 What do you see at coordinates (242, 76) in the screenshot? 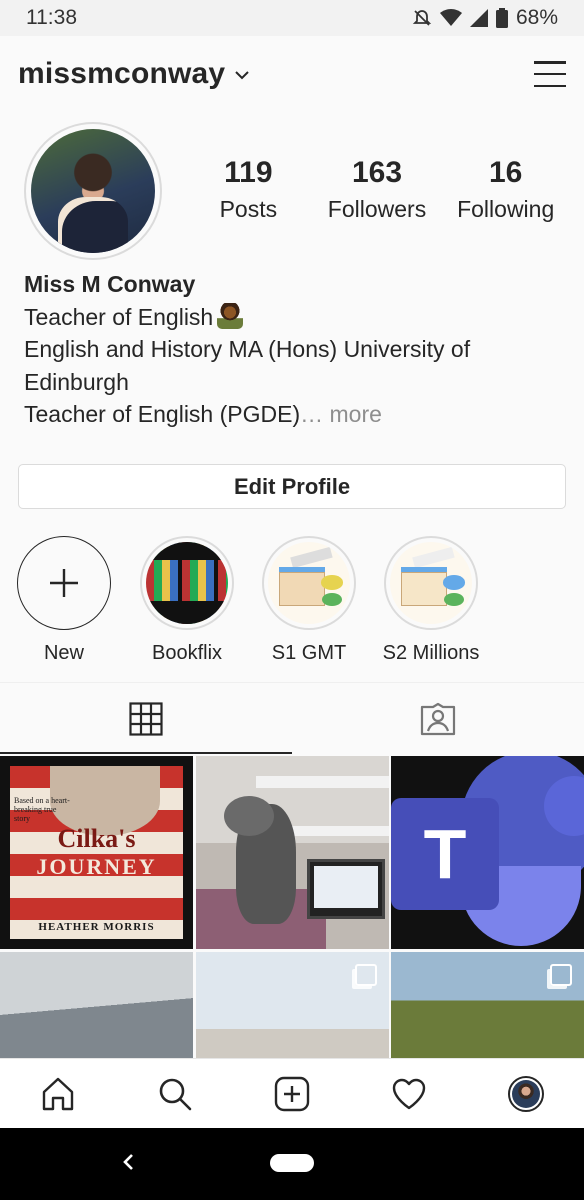
I see `chevron-down-icon` at bounding box center [242, 76].